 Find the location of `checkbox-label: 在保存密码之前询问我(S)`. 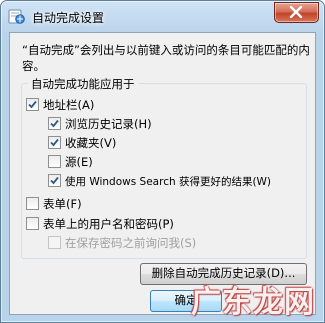

checkbox-label: 在保存密码之前询问我(S) is located at coordinates (131, 243).